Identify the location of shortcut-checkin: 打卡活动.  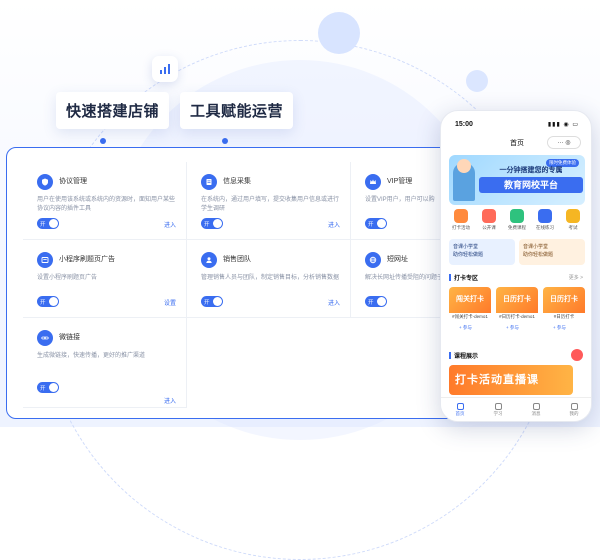
(461, 220).